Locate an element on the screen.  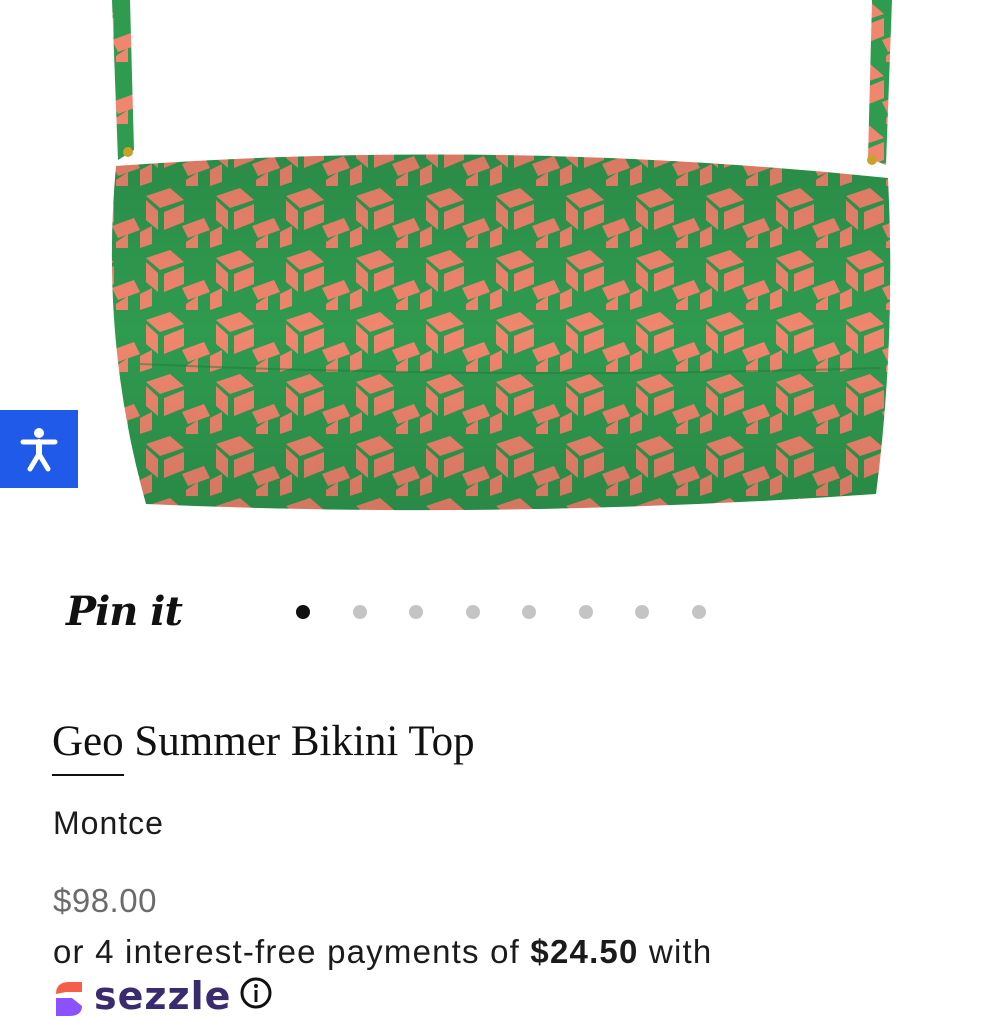
sezzle-name: sezzle is located at coordinates (163, 996).